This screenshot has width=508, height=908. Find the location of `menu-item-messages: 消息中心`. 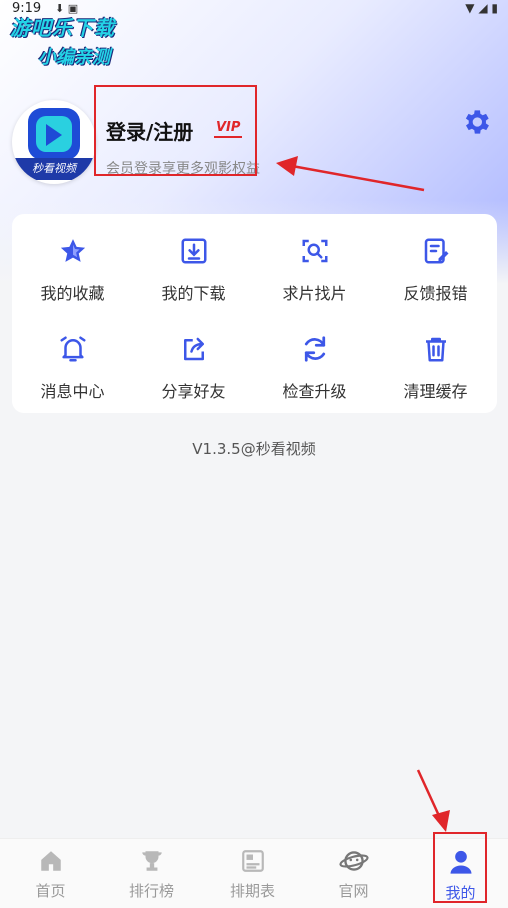

menu-item-messages: 消息中心 is located at coordinates (72, 379).